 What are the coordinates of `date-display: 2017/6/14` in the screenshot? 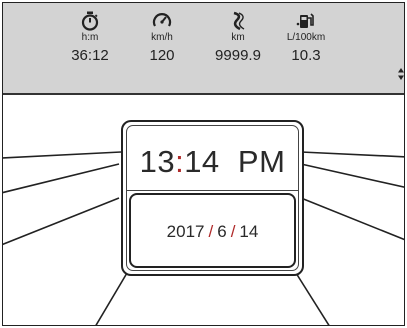 It's located at (212, 232).